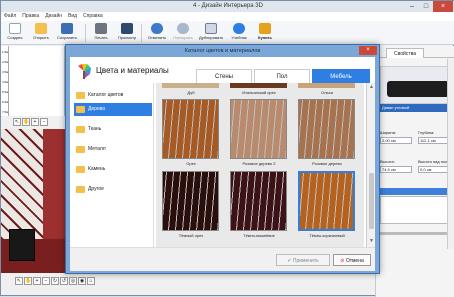 Image resolution: width=454 pixels, height=297 pixels. What do you see at coordinates (370, 165) in the screenshot?
I see `material-scrollbar: ▲ ▼` at bounding box center [370, 165].